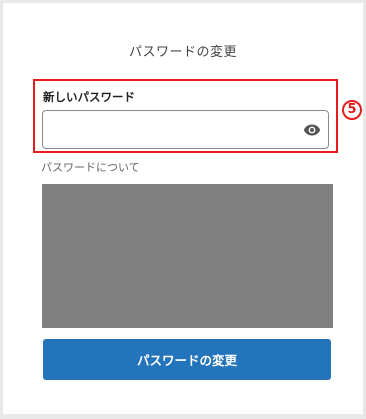  What do you see at coordinates (168, 129) in the screenshot?
I see `new-password-input` at bounding box center [168, 129].